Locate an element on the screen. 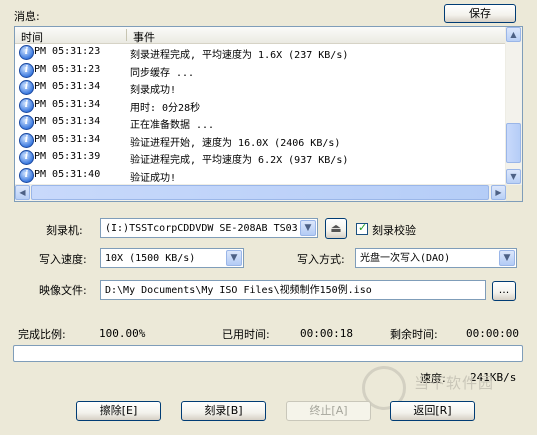 The image size is (537, 435). completion-label: 完成比例: is located at coordinates (42, 334).